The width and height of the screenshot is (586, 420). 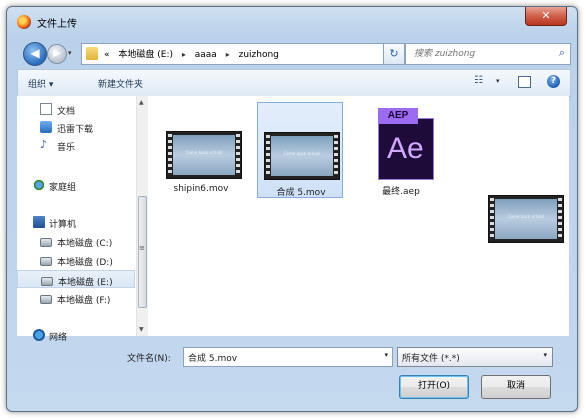 What do you see at coordinates (201, 189) in the screenshot?
I see `file-name: shipin6.mov` at bounding box center [201, 189].